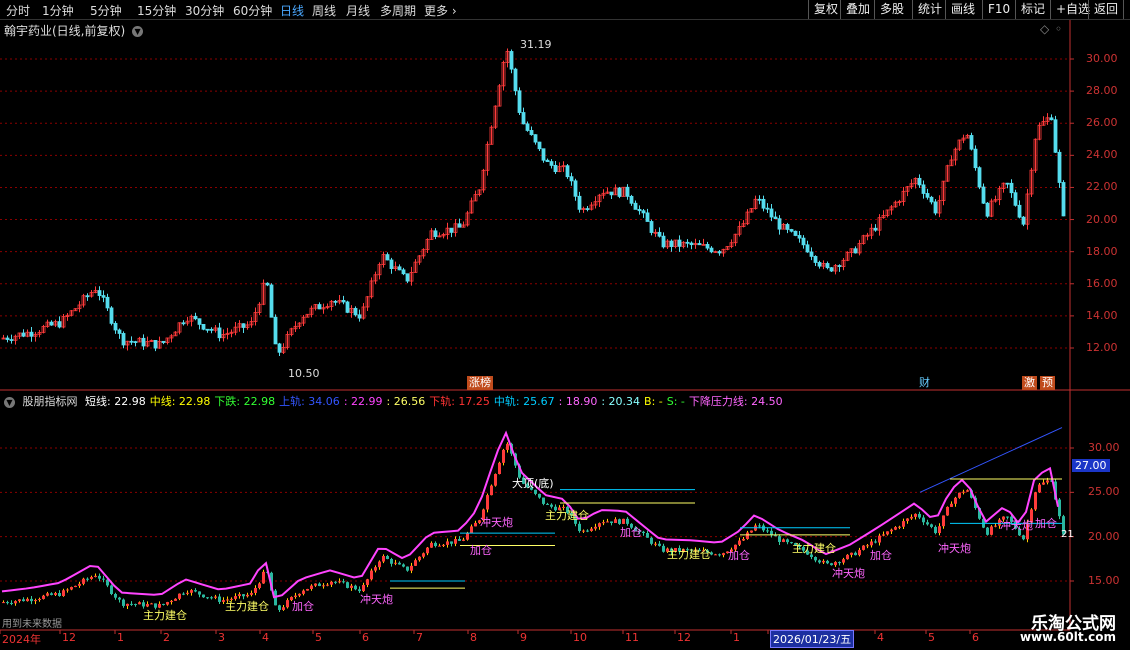  What do you see at coordinates (1102, 219) in the screenshot?
I see `main-y-tick: 20.00` at bounding box center [1102, 219].